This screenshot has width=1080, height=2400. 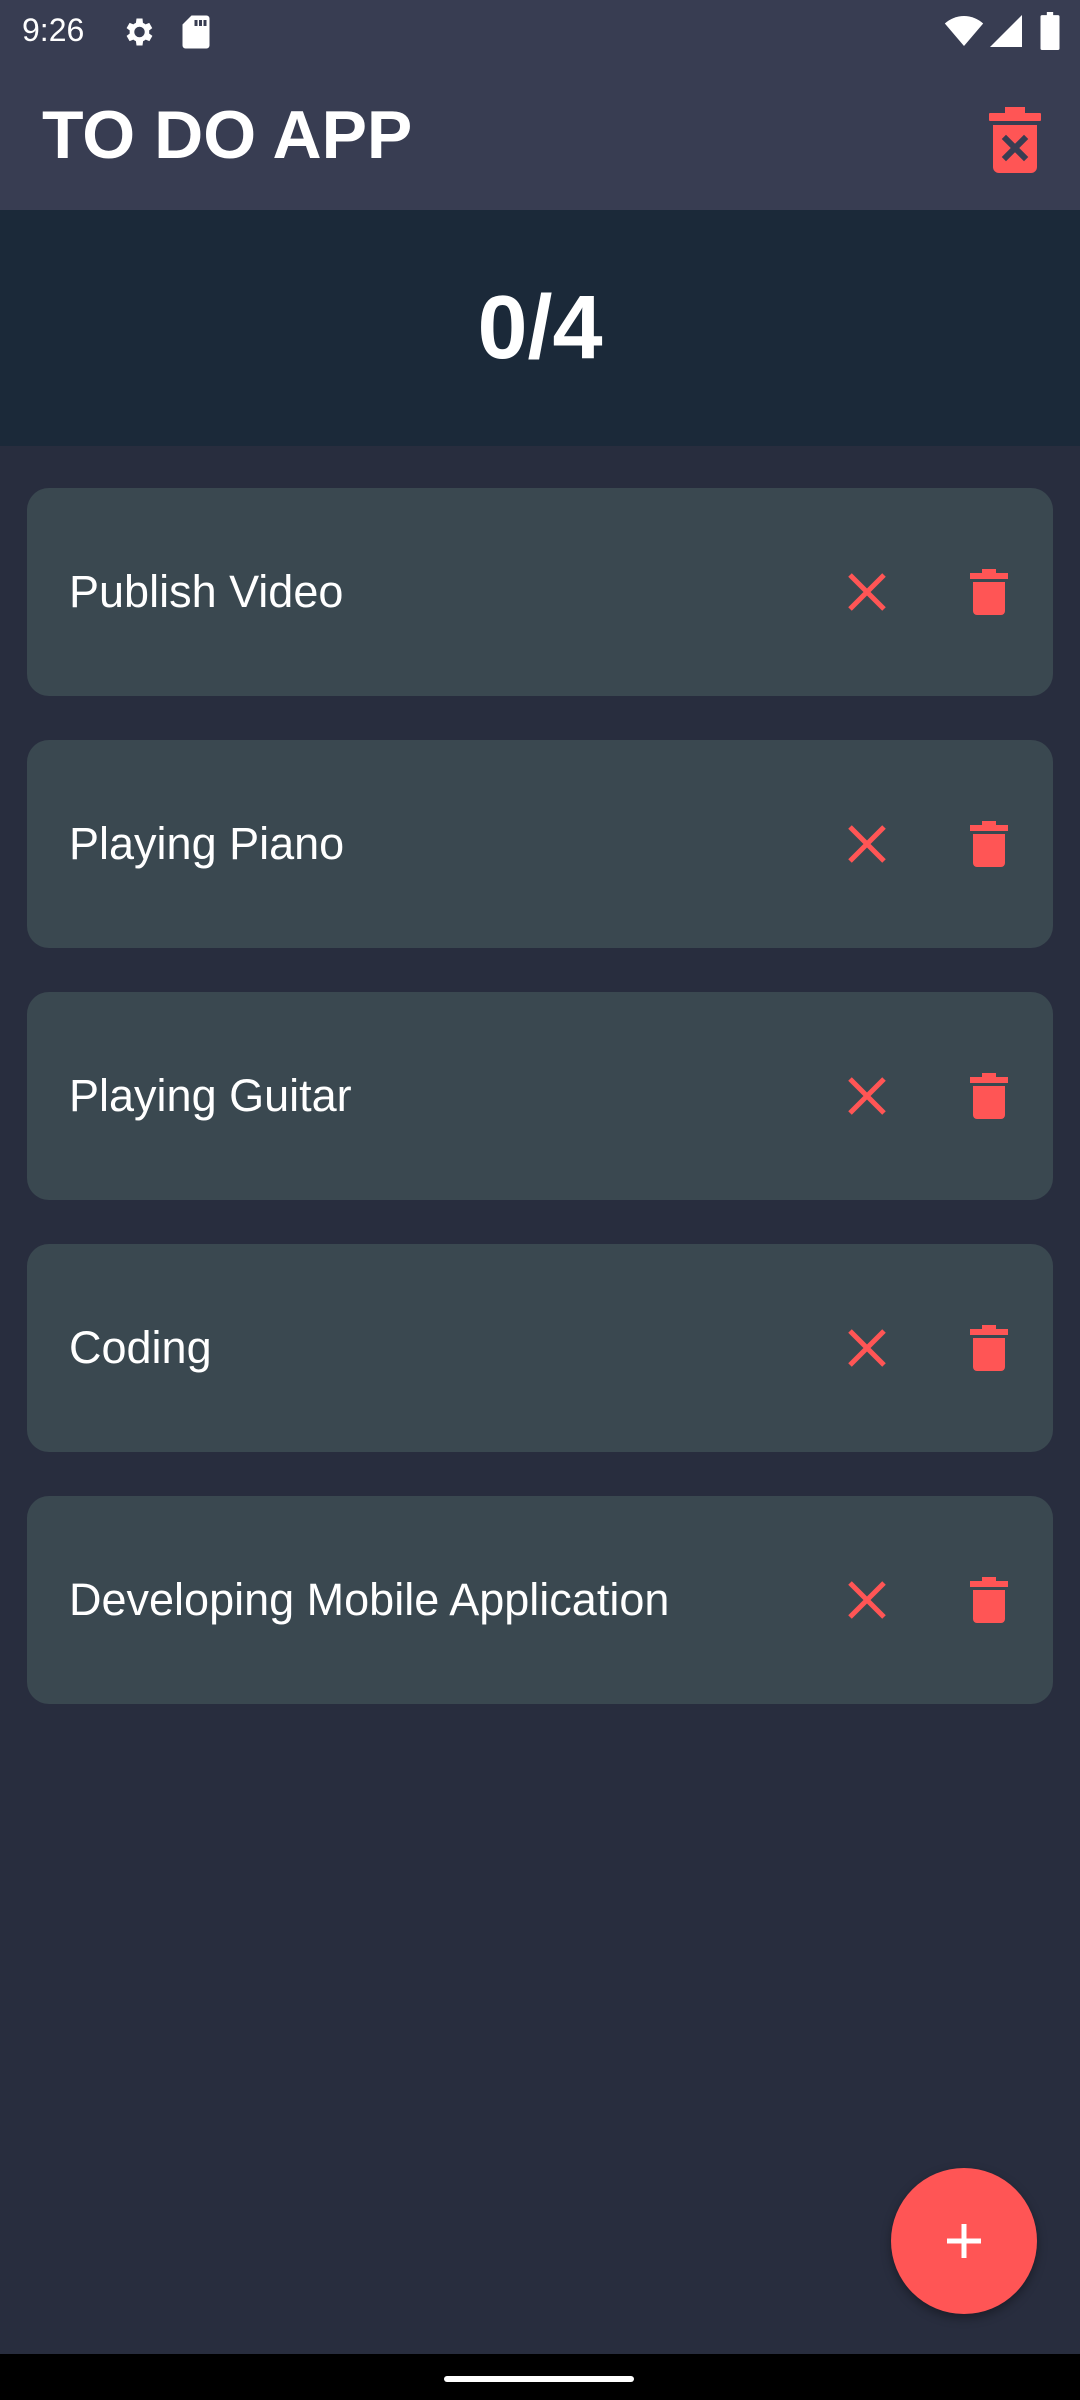 I want to click on task-label: Publish Video, so click(x=206, y=591).